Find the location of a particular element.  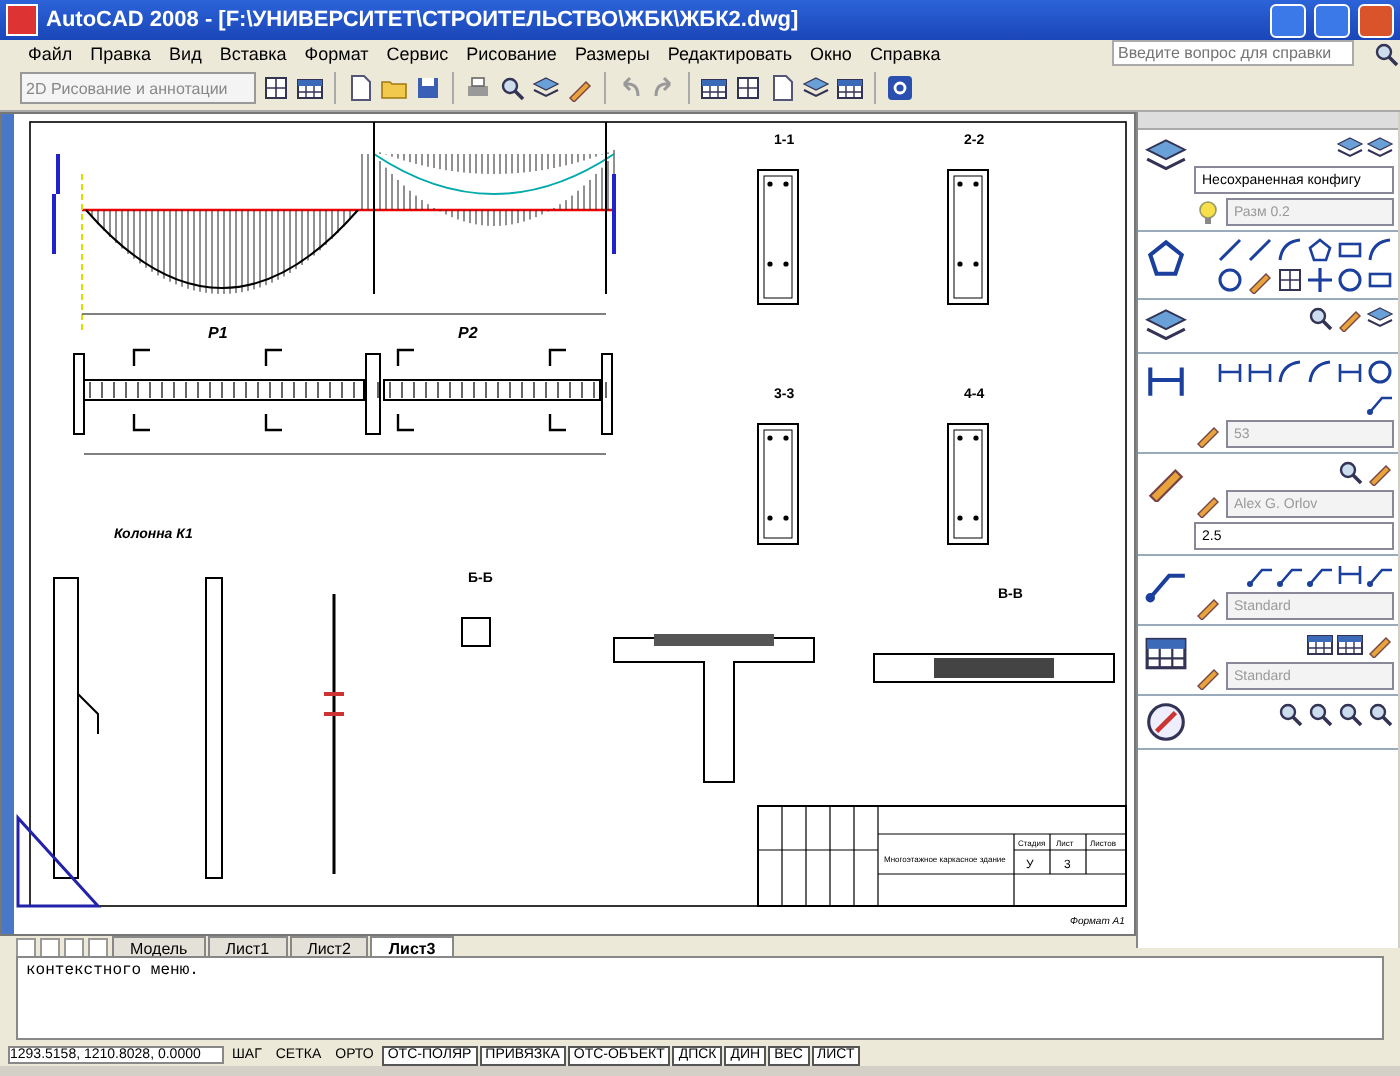

menu-item: Сервис is located at coordinates (417, 53).